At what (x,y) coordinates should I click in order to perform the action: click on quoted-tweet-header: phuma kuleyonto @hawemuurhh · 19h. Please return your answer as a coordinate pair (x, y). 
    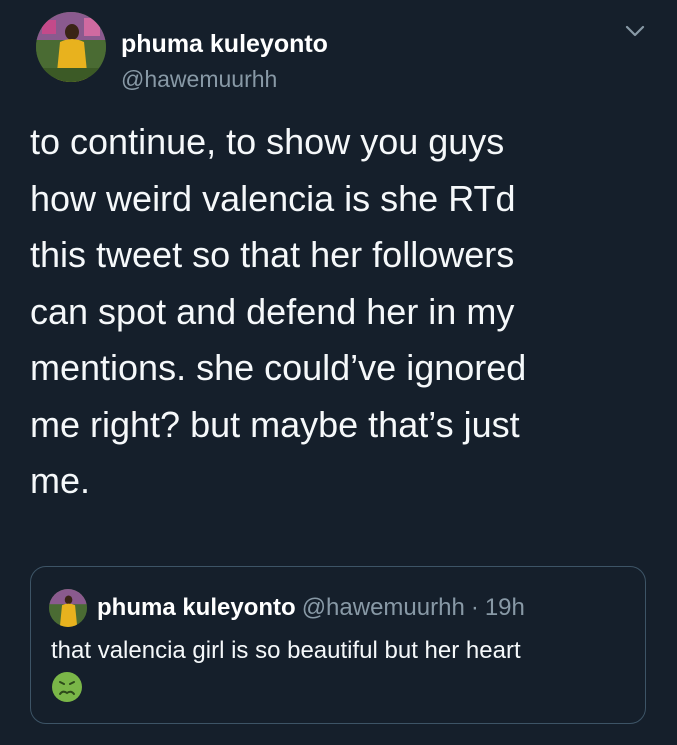
    Looking at the image, I should click on (311, 608).